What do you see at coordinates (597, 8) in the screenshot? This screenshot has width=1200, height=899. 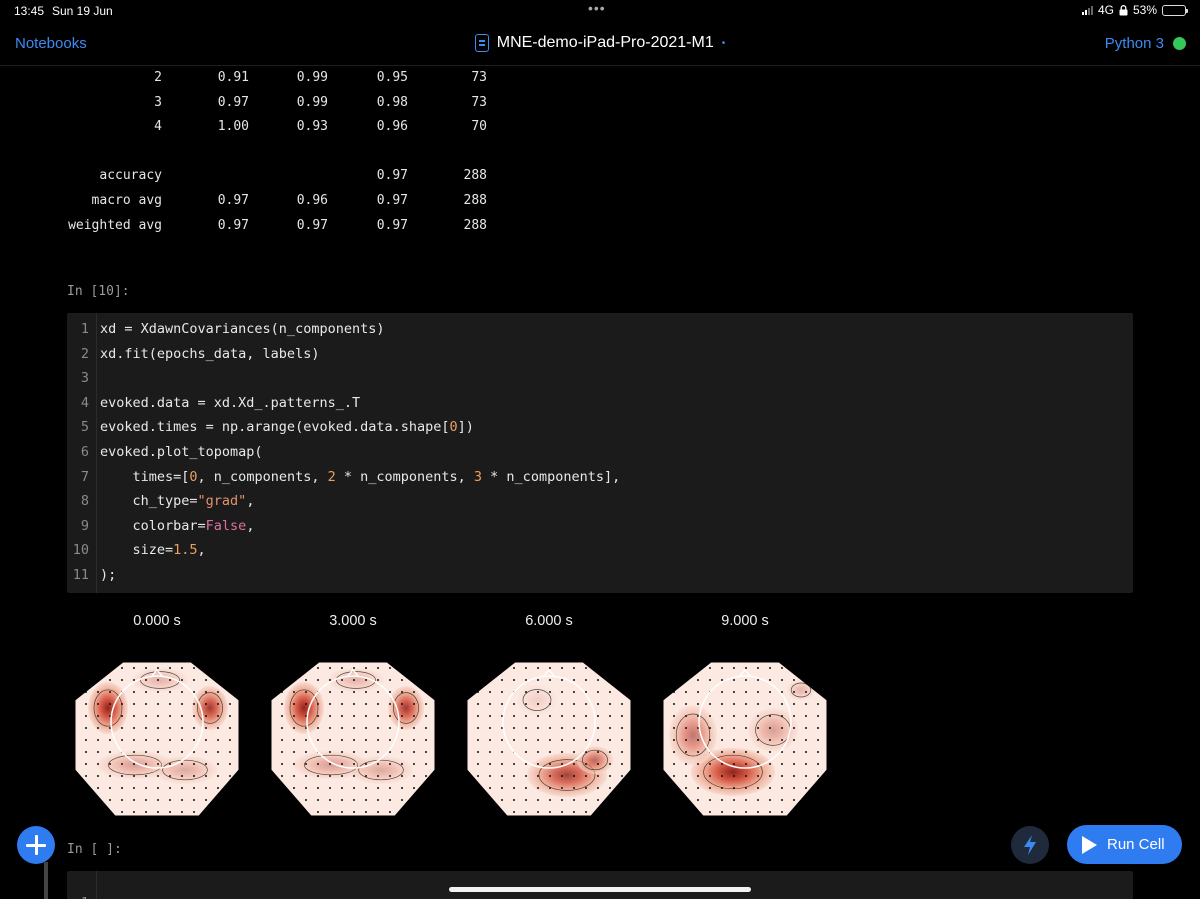 I see `multitasking-dots: •••` at bounding box center [597, 8].